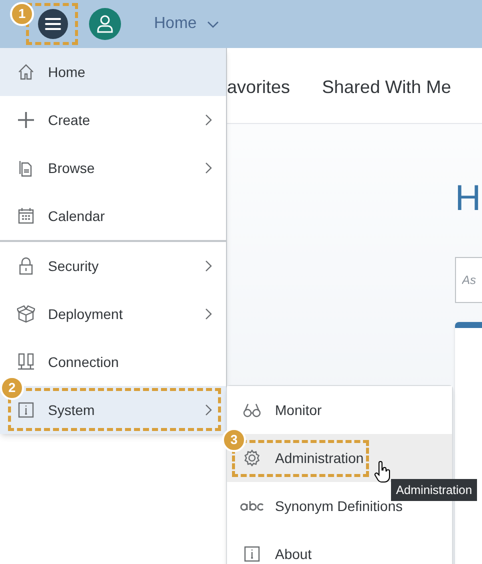 The image size is (482, 564). I want to click on user-icon, so click(105, 24).